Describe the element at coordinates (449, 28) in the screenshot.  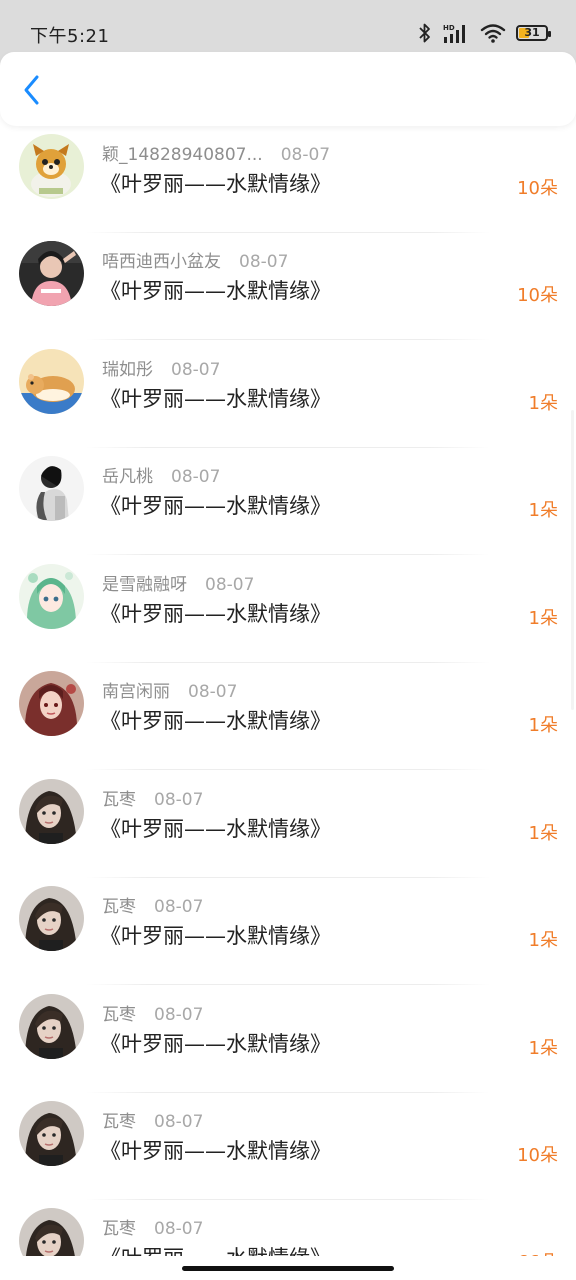
I see `svg-text: HD` at that location.